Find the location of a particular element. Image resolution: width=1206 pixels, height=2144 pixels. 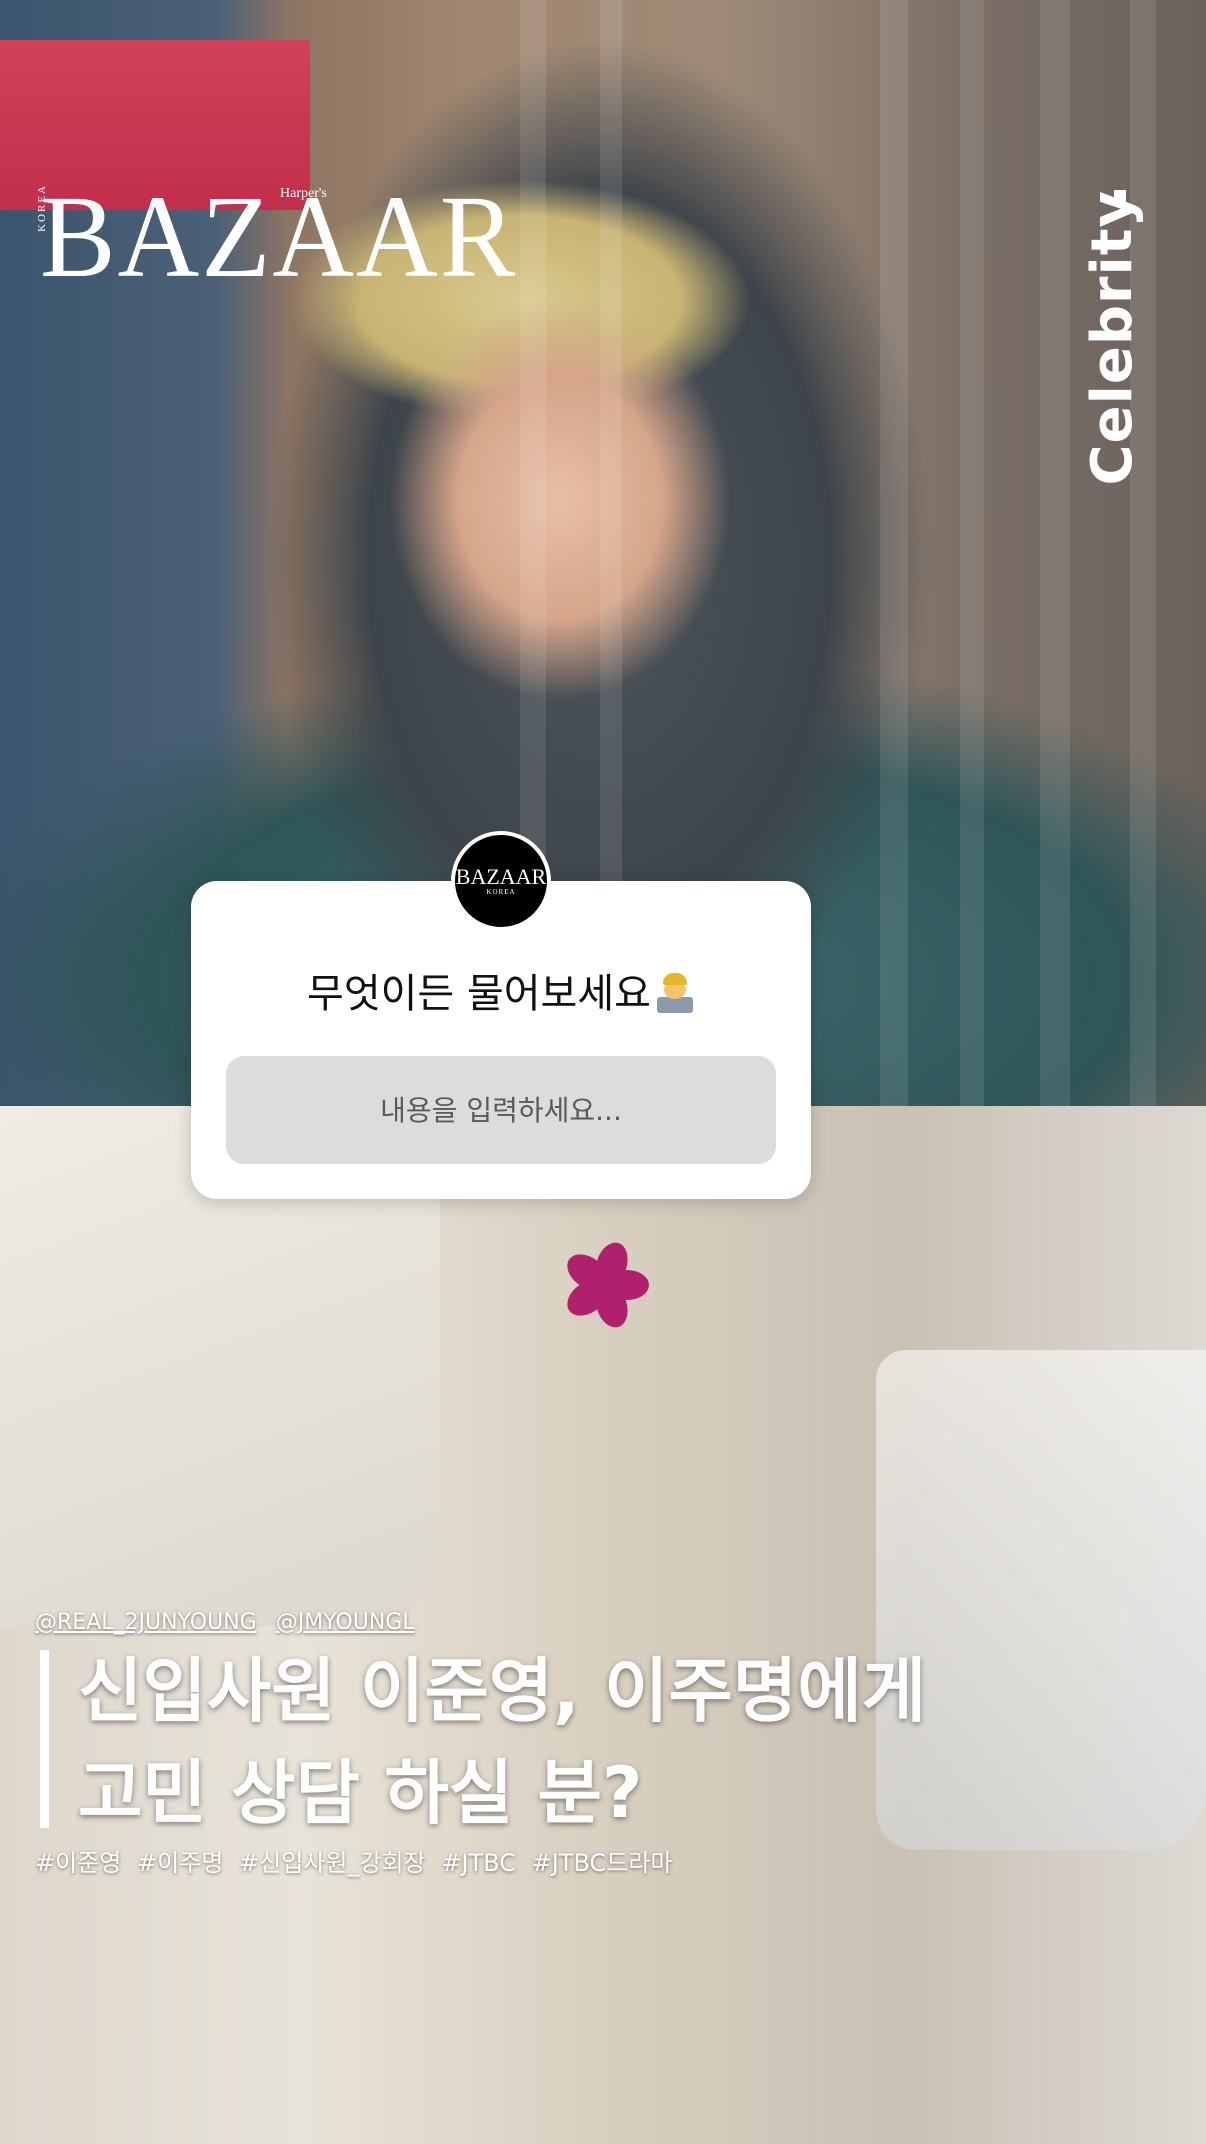

headline-line: 고민 상담 하실 분? is located at coordinates (360, 1793).